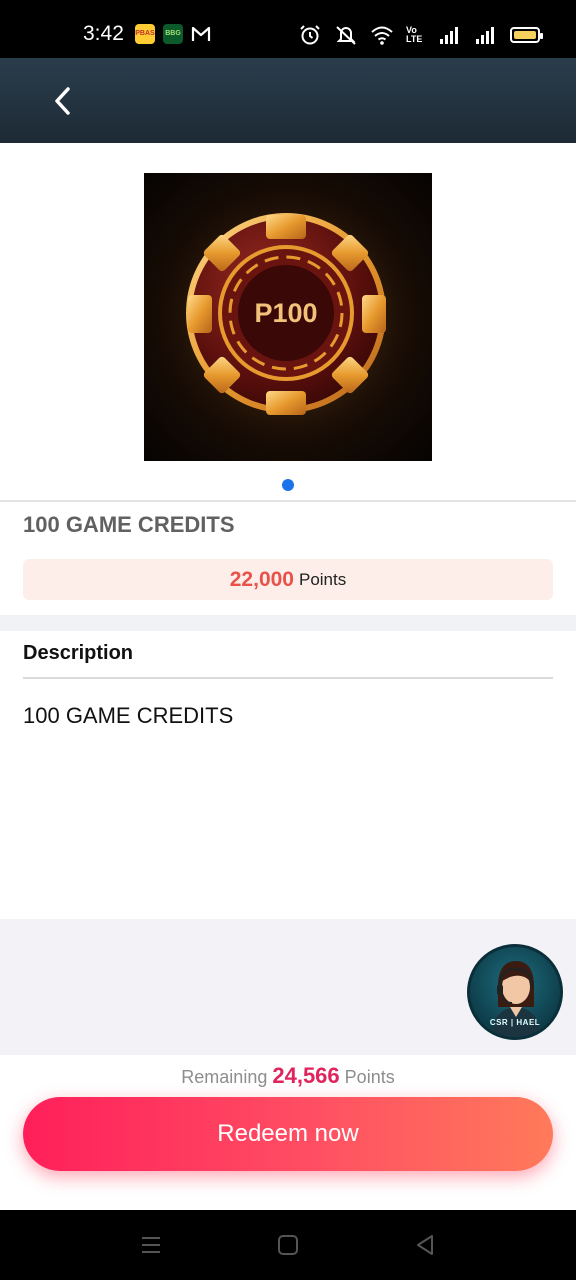 This screenshot has height=1280, width=576. What do you see at coordinates (306, 1075) in the screenshot?
I see `remaining-value: 24,566` at bounding box center [306, 1075].